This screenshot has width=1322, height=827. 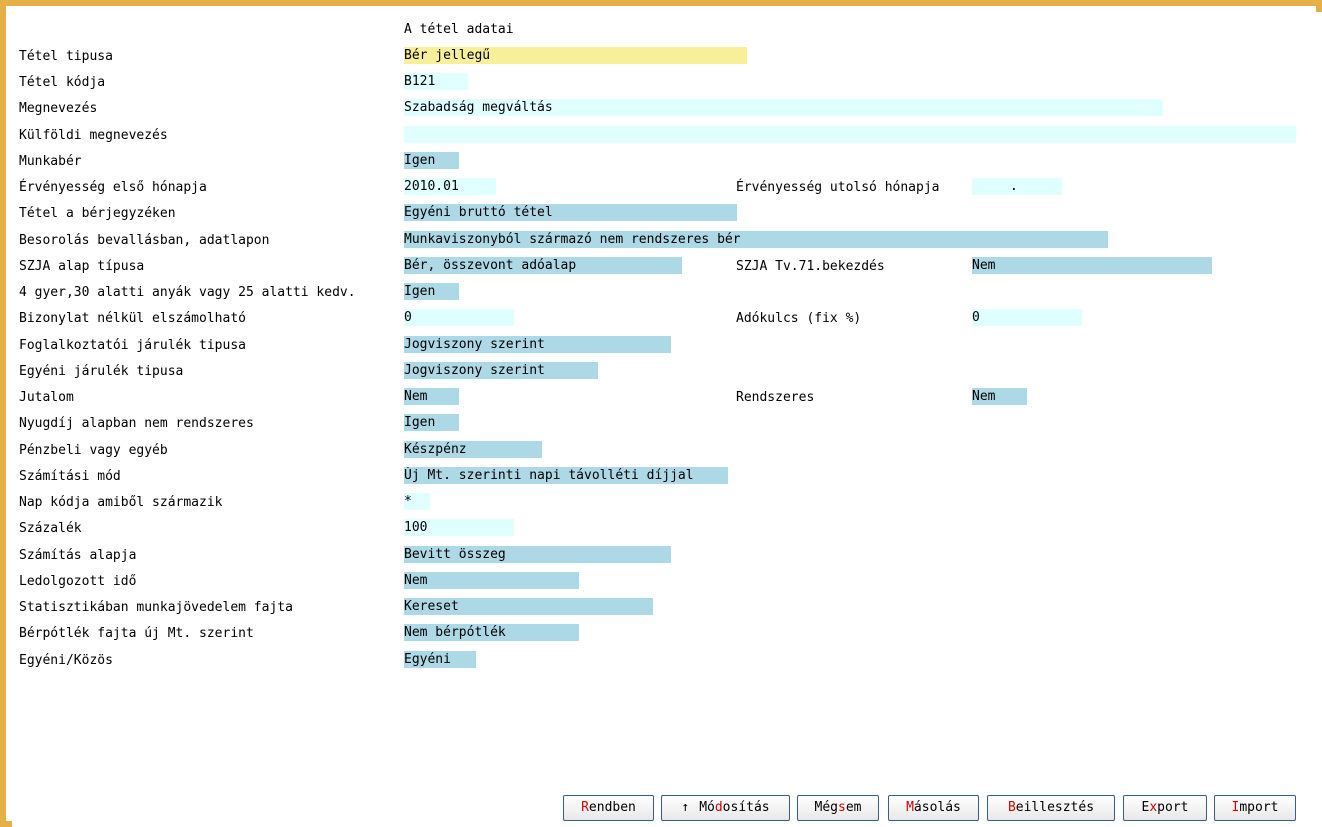 What do you see at coordinates (101, 371) in the screenshot?
I see `label-egyeni-jarulek: Egyéni járulék tipusa` at bounding box center [101, 371].